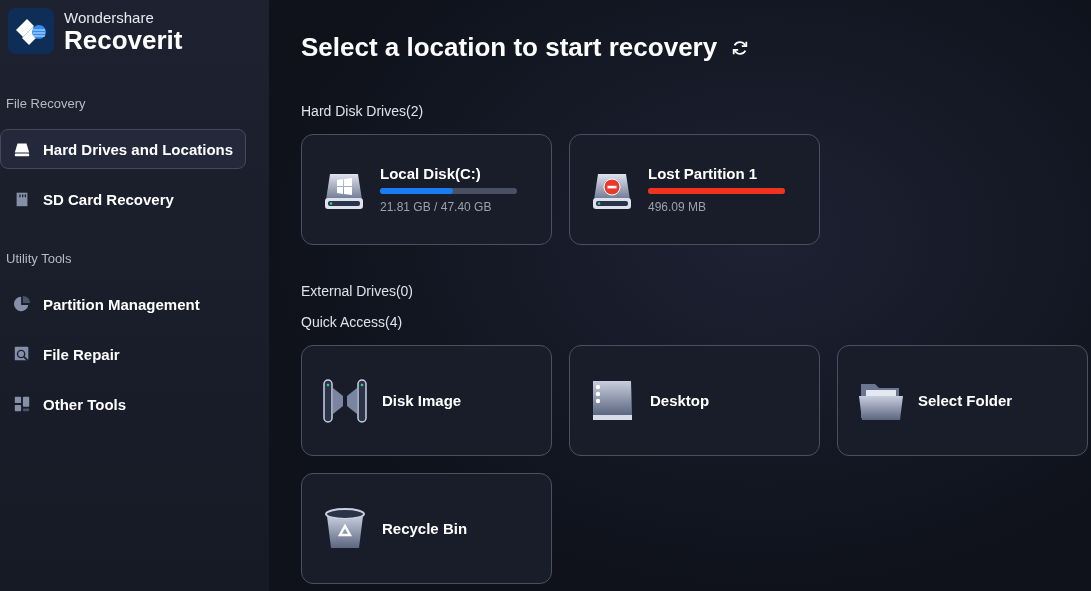  I want to click on location-name: Select Folder, so click(965, 400).